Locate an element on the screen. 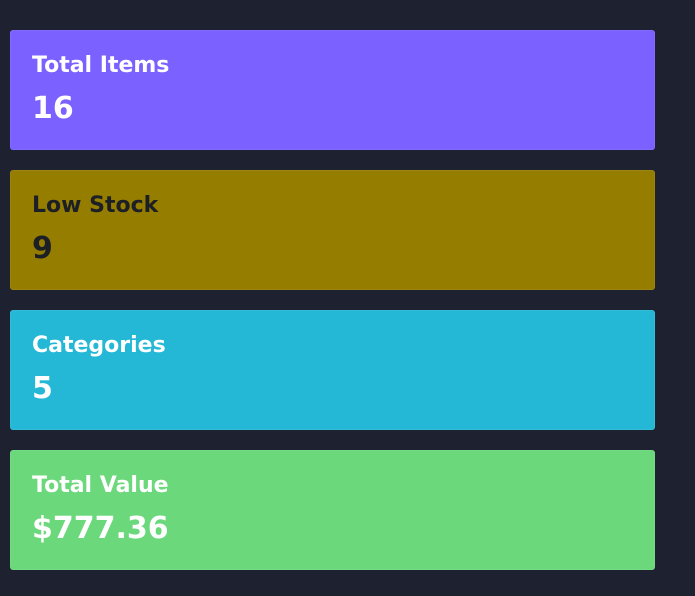 This screenshot has height=596, width=695. low-stock-value: 9 is located at coordinates (42, 248).